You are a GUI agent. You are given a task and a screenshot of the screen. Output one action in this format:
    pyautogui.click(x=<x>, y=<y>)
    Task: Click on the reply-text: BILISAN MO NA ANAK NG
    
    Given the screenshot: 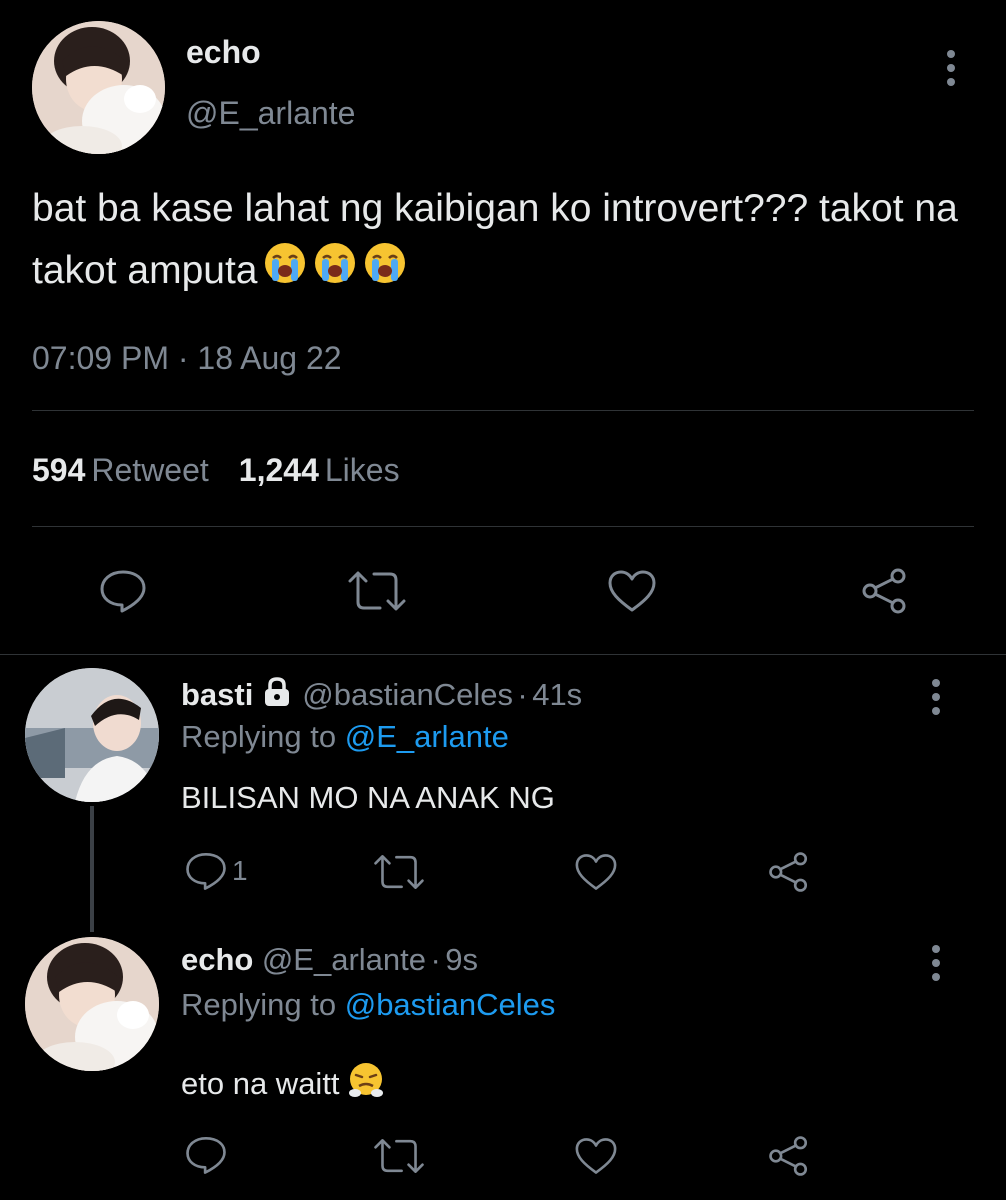 What is the action you would take?
    pyautogui.click(x=368, y=797)
    